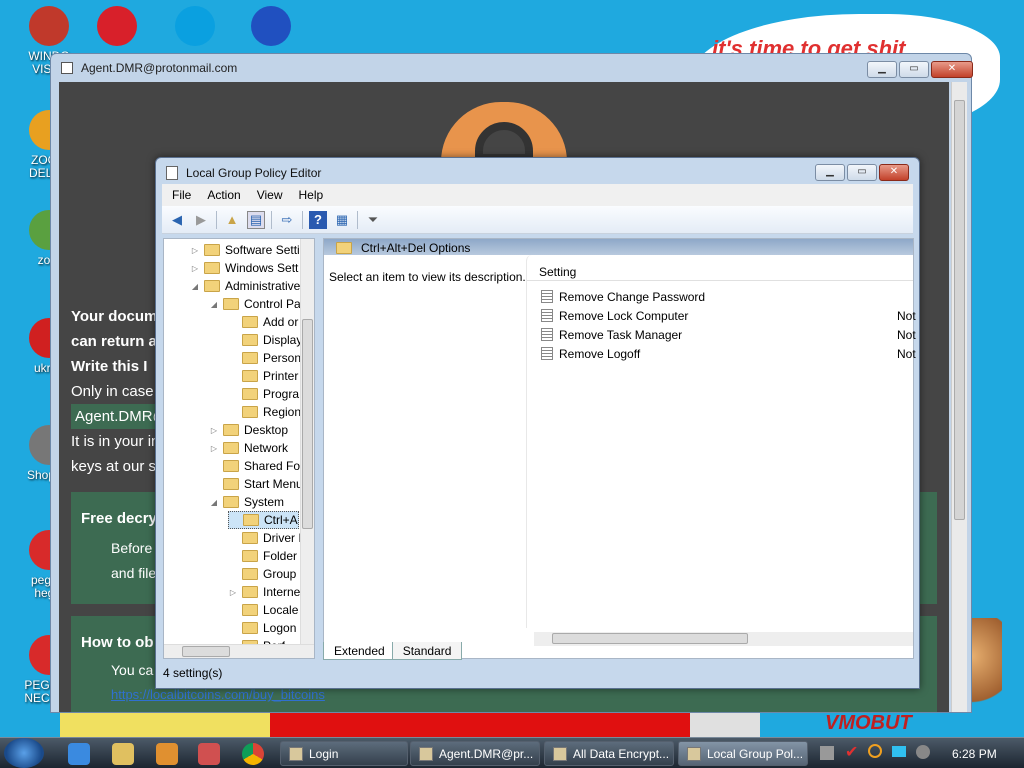  Describe the element at coordinates (427, 651) in the screenshot. I see `tab-standard: Standard` at that location.